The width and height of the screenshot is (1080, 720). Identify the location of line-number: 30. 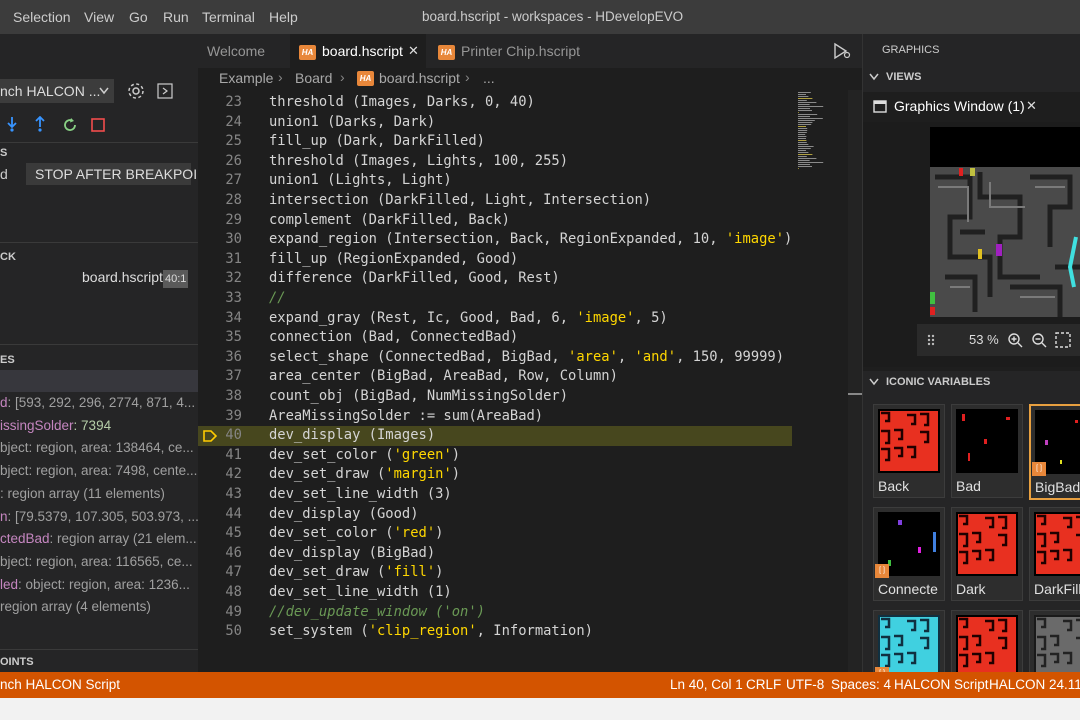
(220, 240).